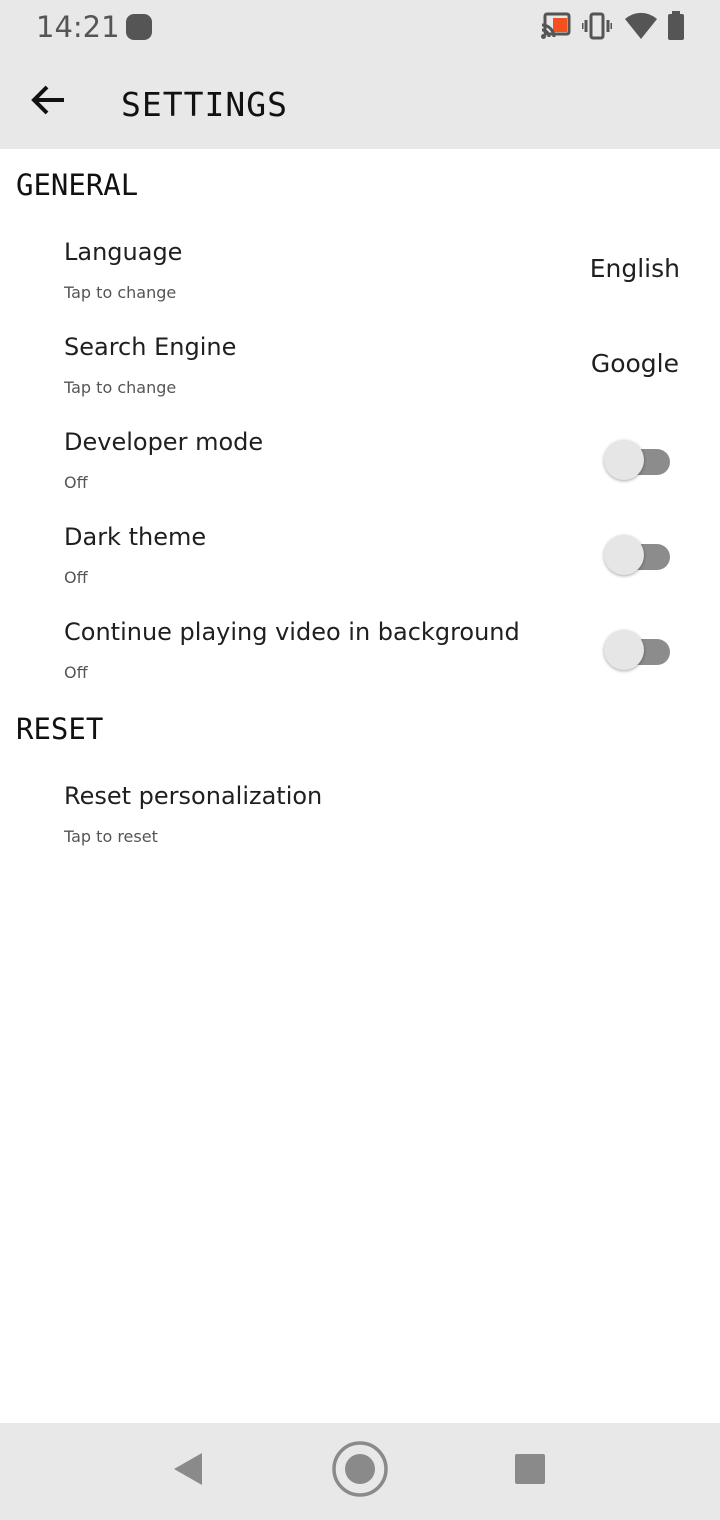  What do you see at coordinates (120, 292) in the screenshot?
I see `setting-language-subtitle: Tap to change` at bounding box center [120, 292].